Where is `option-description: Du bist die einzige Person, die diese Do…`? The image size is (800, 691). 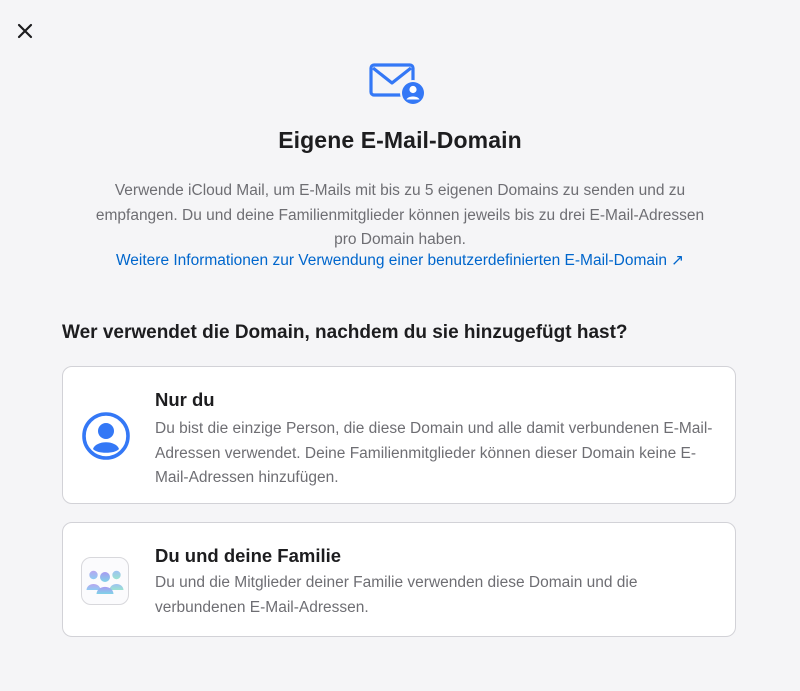 option-description: Du bist die einzige Person, die diese Do… is located at coordinates (434, 453).